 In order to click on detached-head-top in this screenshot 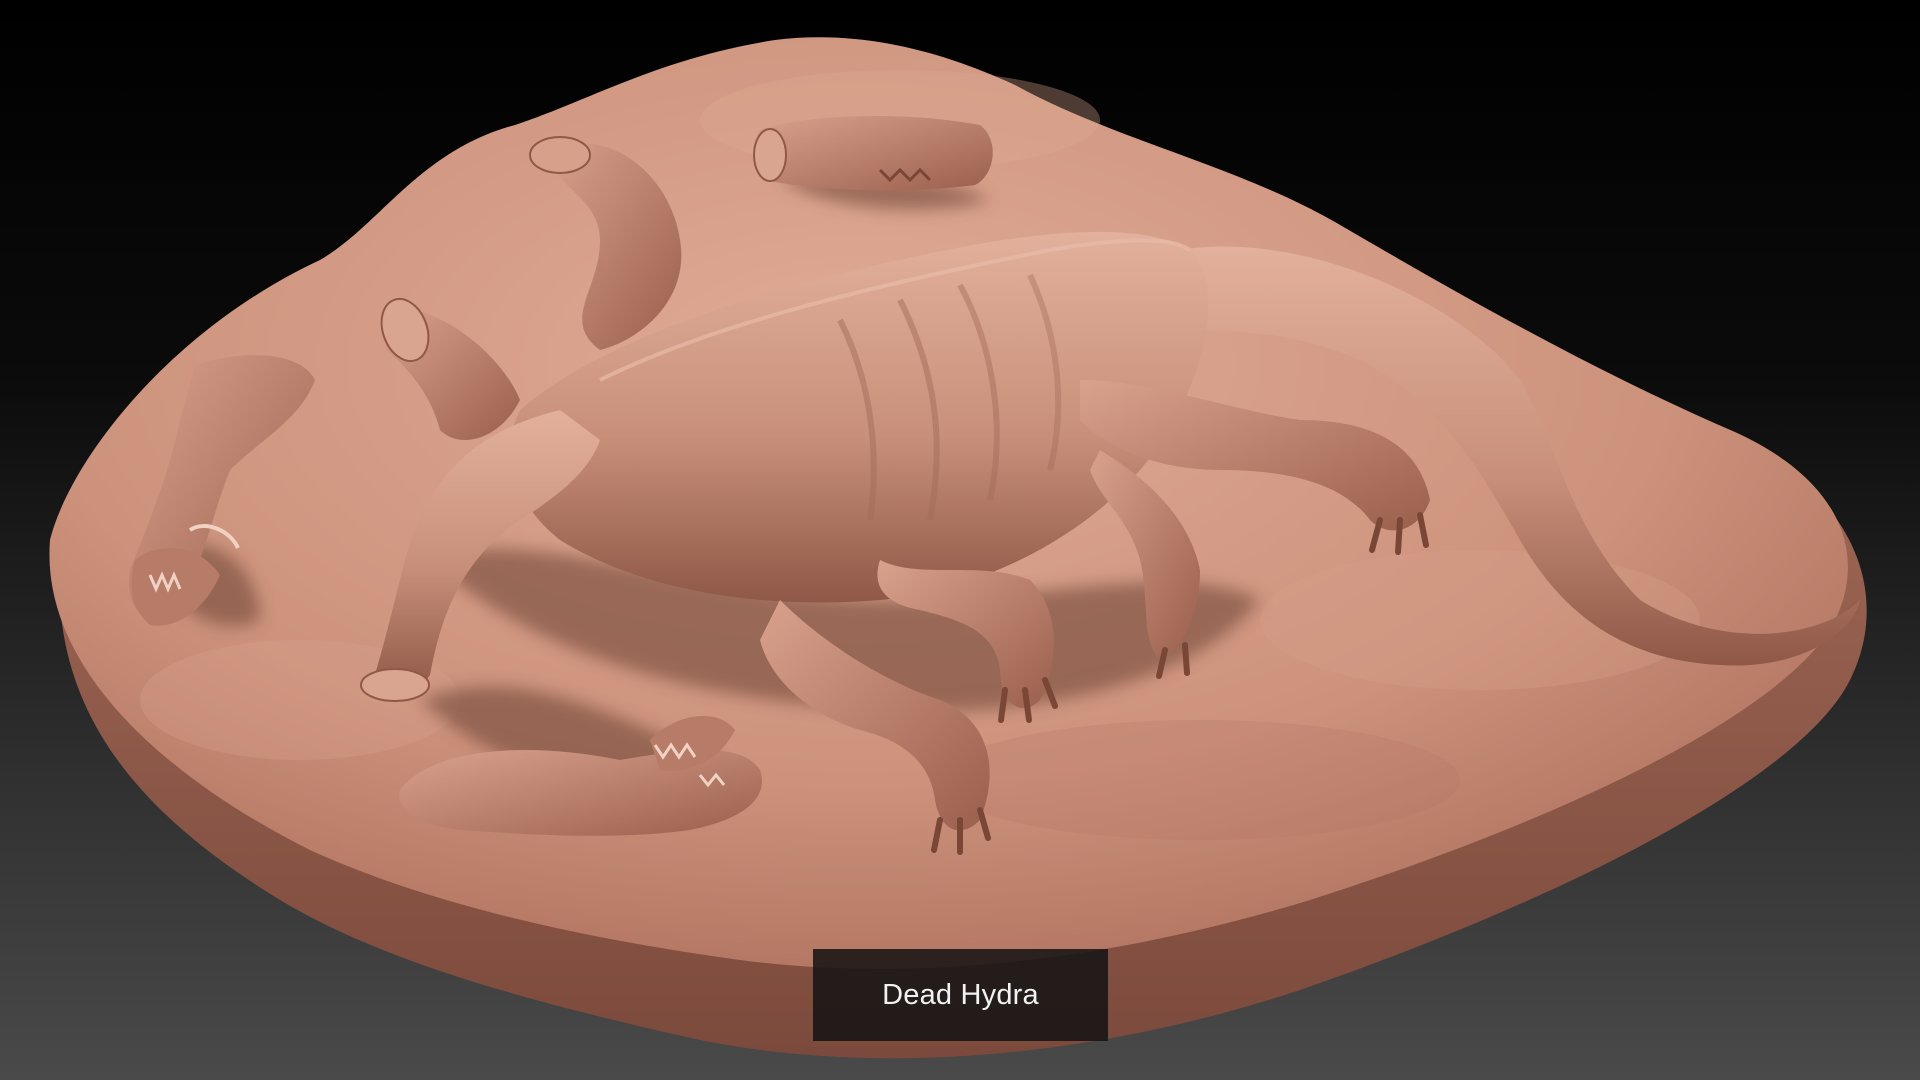, I will do `click(873, 153)`.